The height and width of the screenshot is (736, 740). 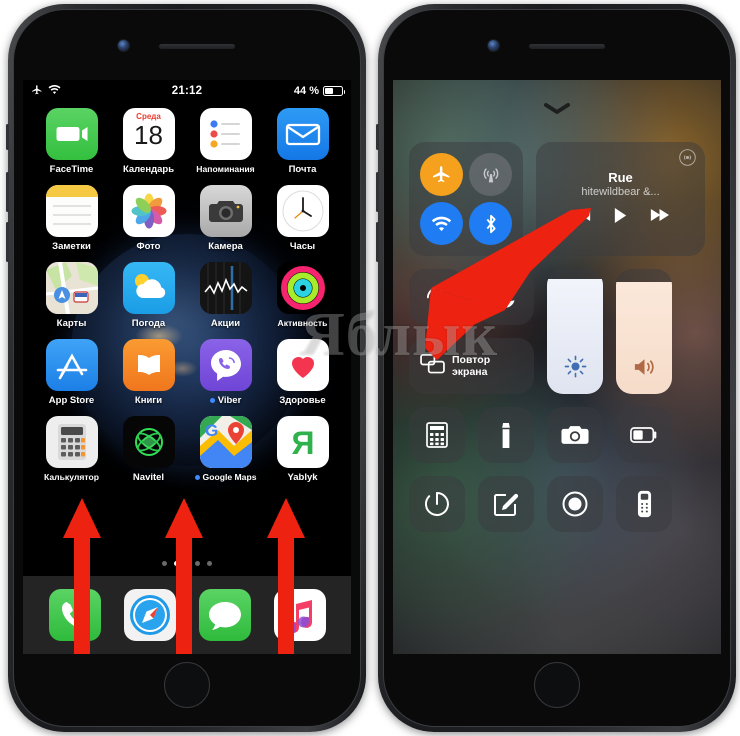 I want to click on app-yablyk: Я Yablyk, so click(x=303, y=449).